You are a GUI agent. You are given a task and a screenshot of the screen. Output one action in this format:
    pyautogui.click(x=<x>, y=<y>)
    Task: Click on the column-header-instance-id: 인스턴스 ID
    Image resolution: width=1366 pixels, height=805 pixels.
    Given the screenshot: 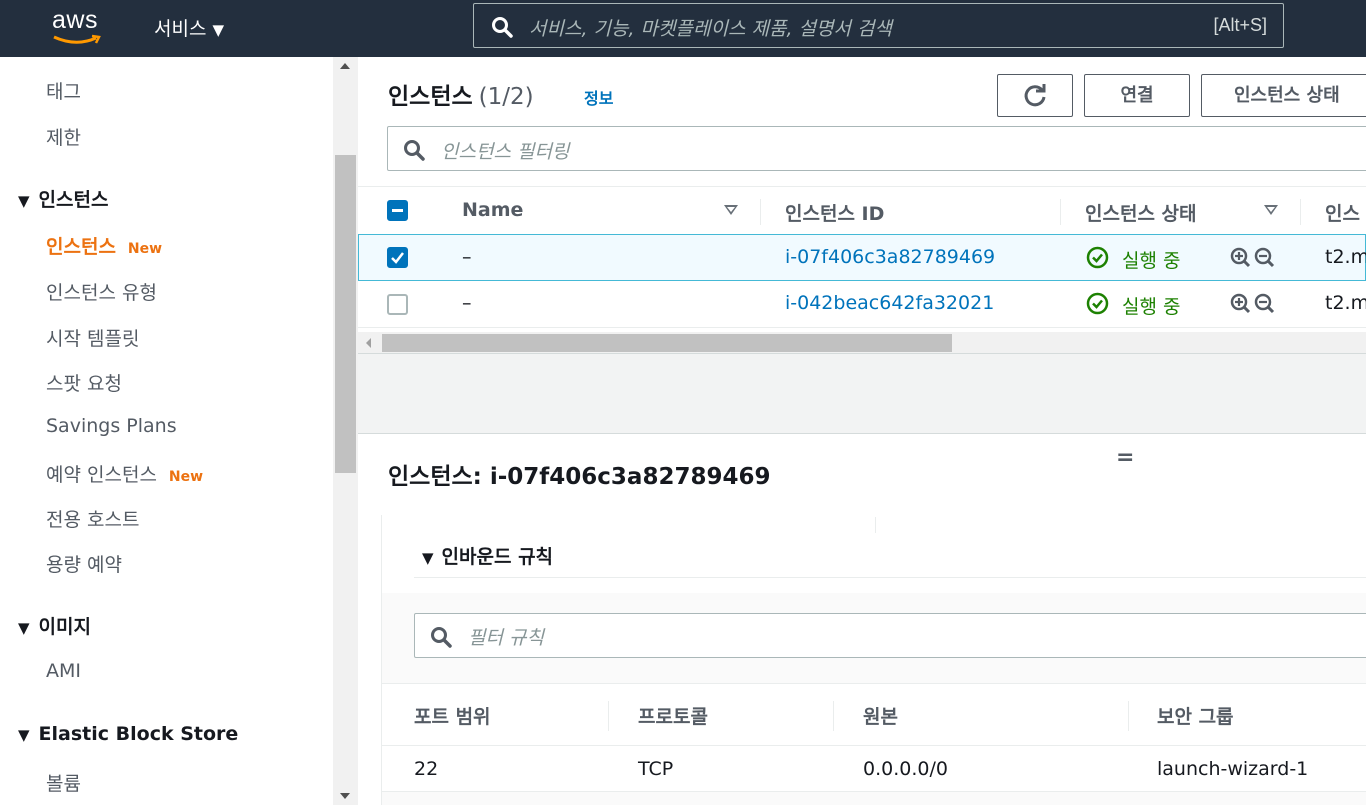 What is the action you would take?
    pyautogui.click(x=834, y=212)
    